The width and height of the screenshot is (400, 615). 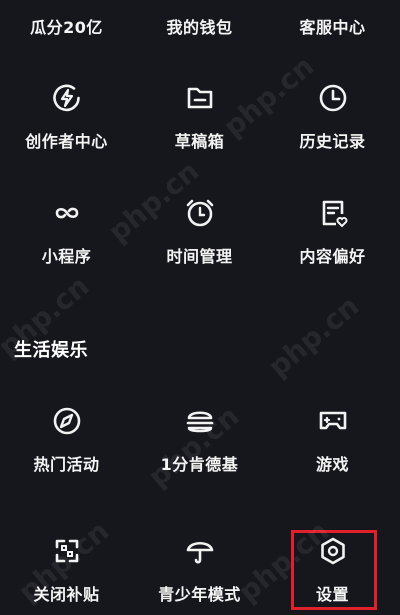 I want to click on kfc-deal-button: 1分肯德基, so click(x=199, y=458).